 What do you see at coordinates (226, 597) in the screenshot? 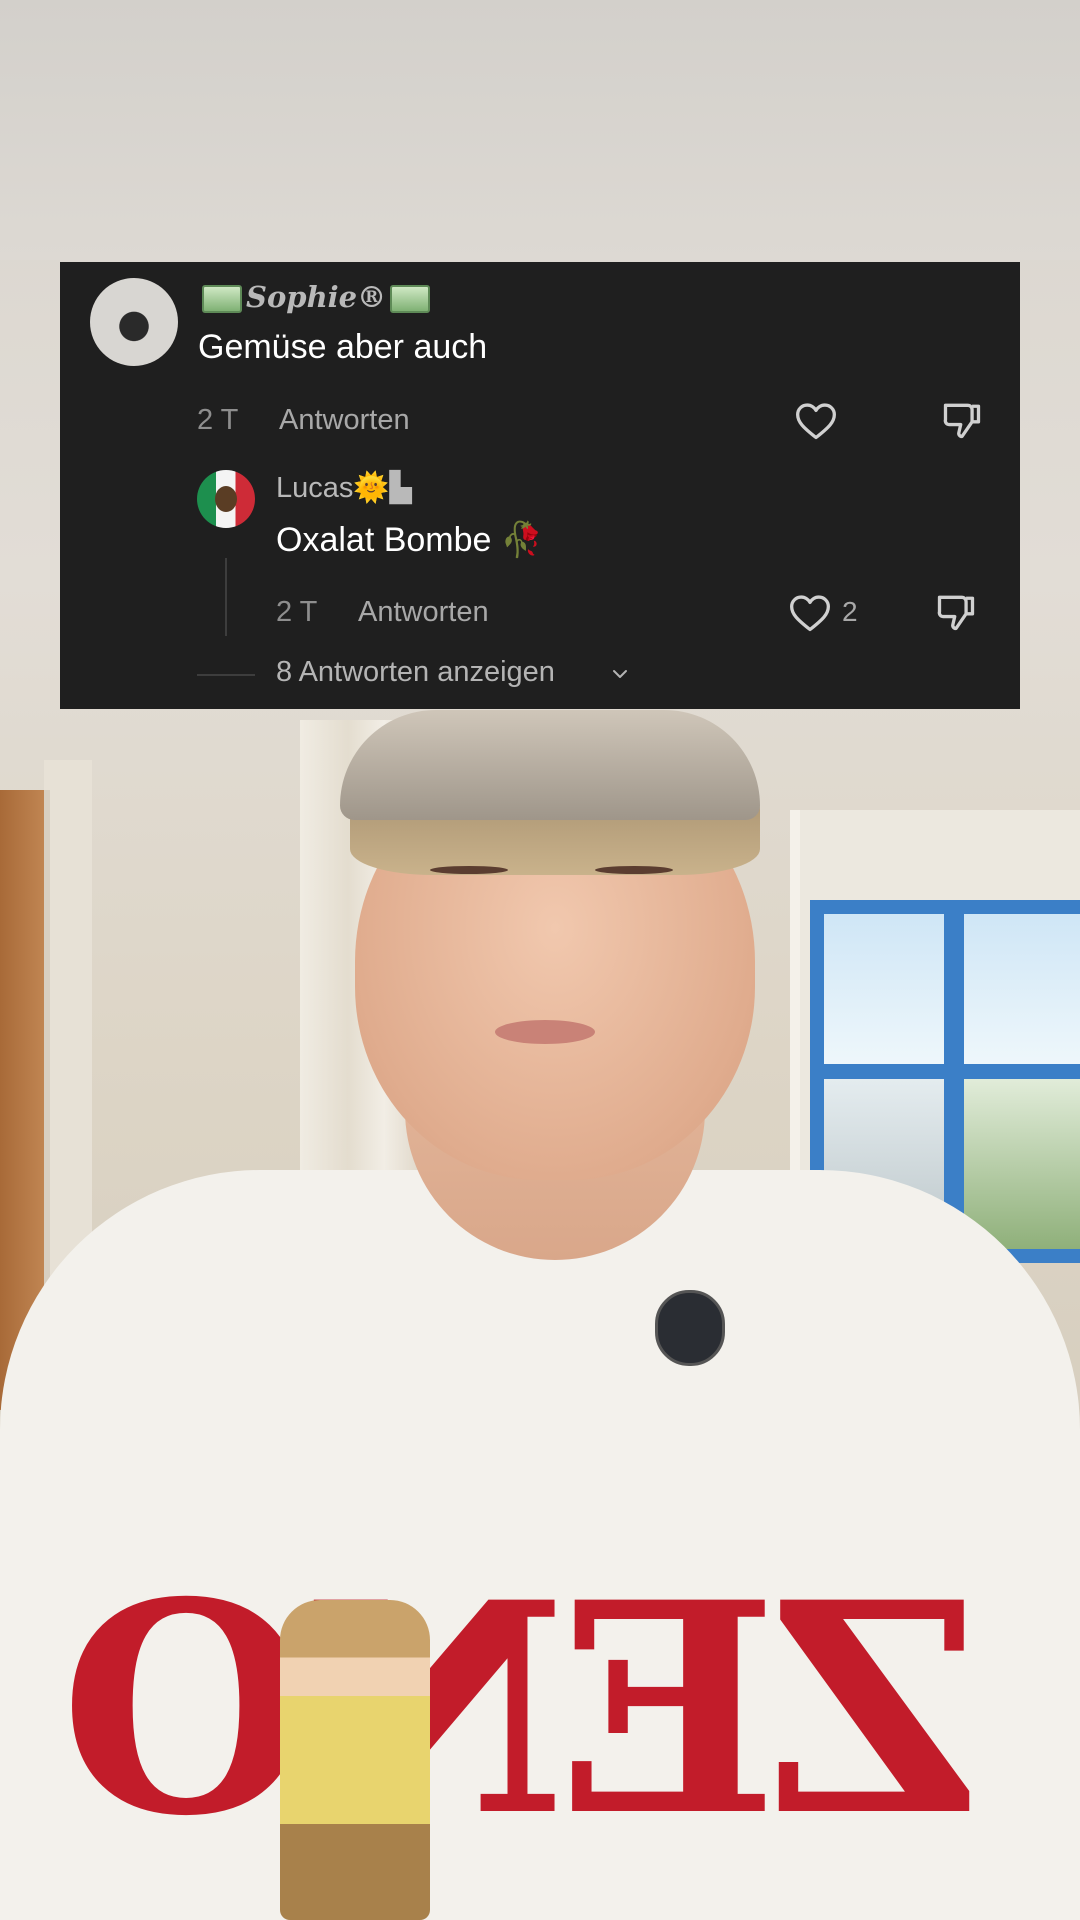
I see `thread-line` at bounding box center [226, 597].